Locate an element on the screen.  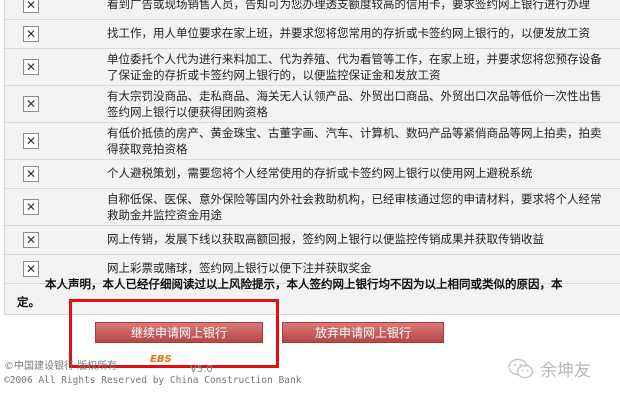
risk-item-text: 网上传销，发展下线以获取高额回报，签约网上银行以便监控传销成果并获取传销收益 is located at coordinates (325, 239).